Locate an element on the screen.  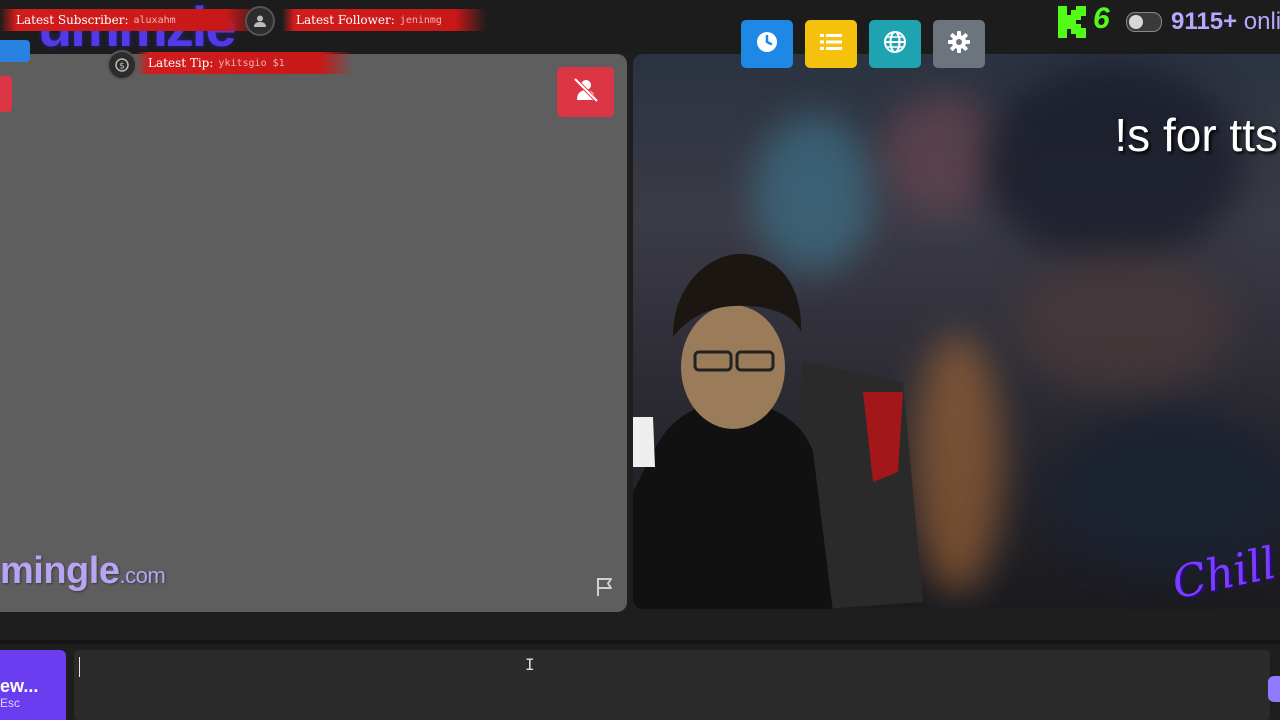
site-logo-suffix: .com is located at coordinates (142, 575).